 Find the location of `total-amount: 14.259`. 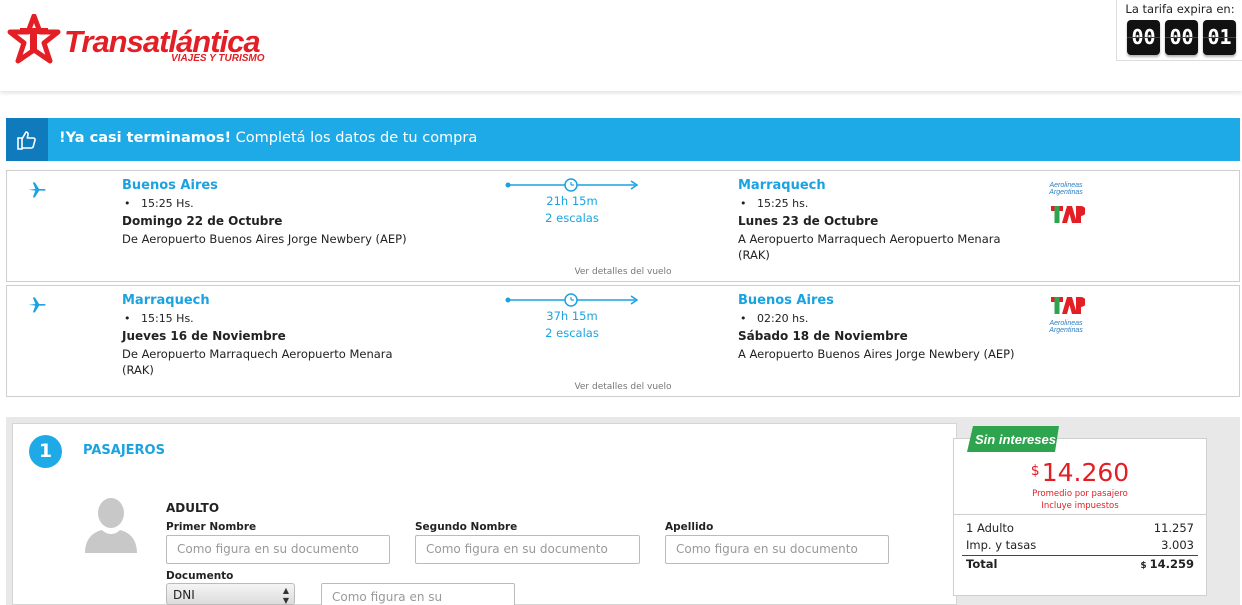

total-amount: 14.259 is located at coordinates (1171, 564).